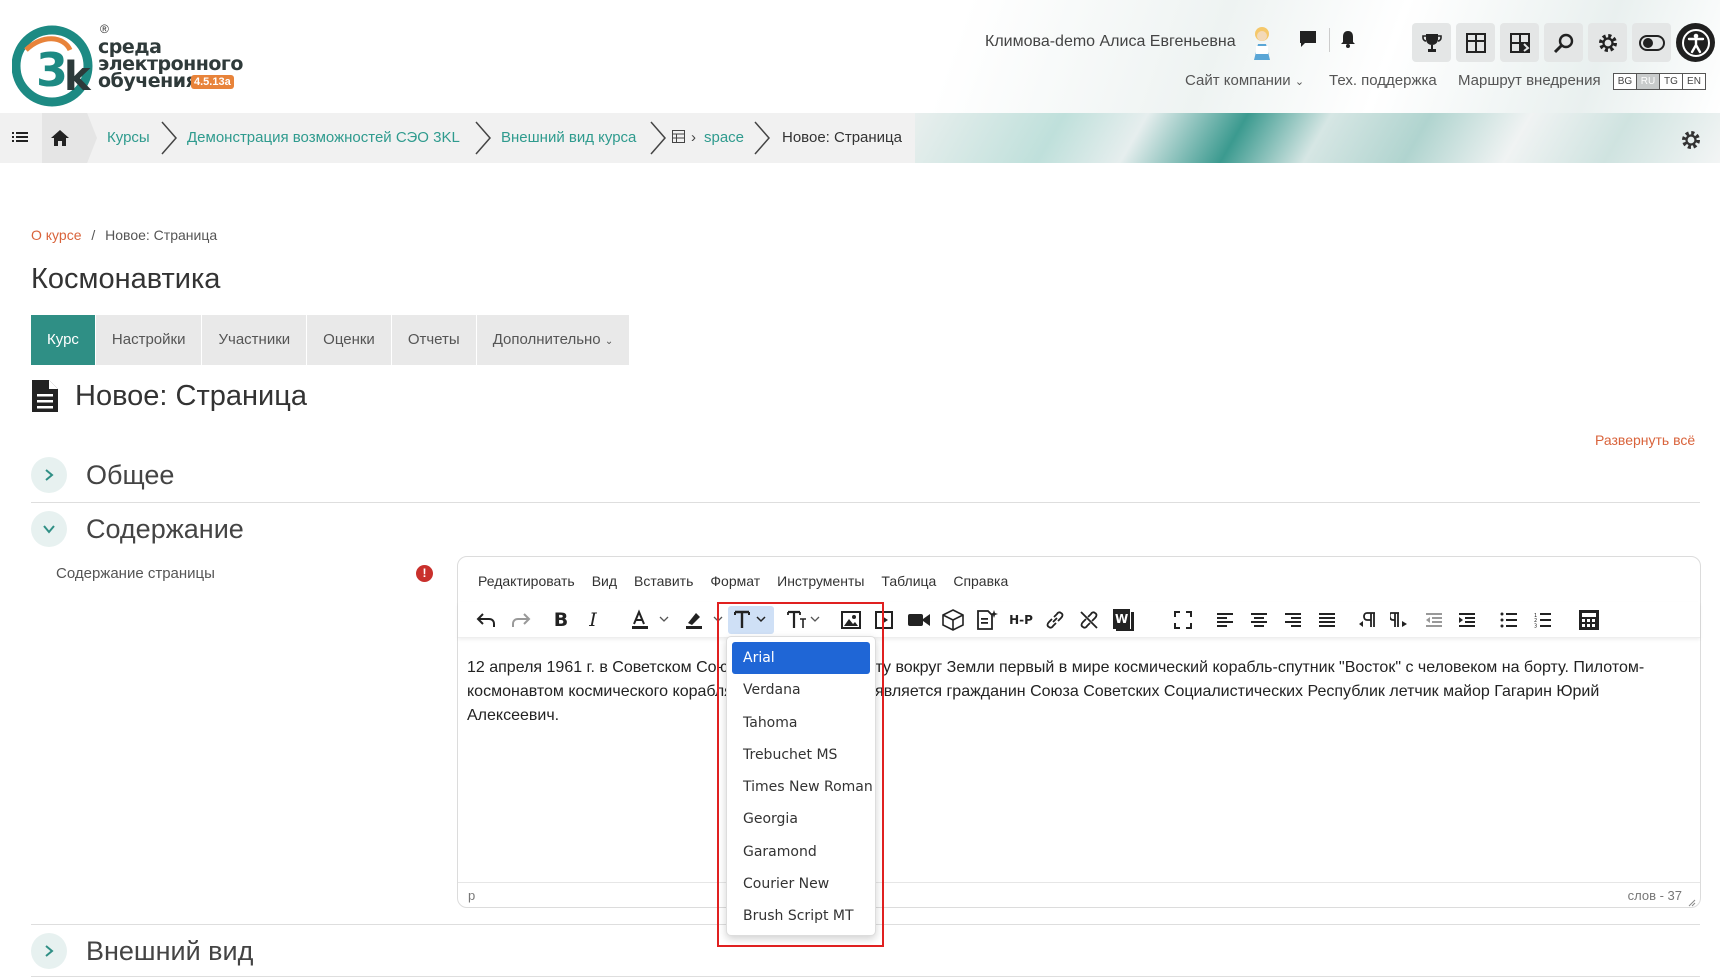 The height and width of the screenshot is (977, 1720). Describe the element at coordinates (801, 819) in the screenshot. I see `font-option-georgia: Georgia` at that location.